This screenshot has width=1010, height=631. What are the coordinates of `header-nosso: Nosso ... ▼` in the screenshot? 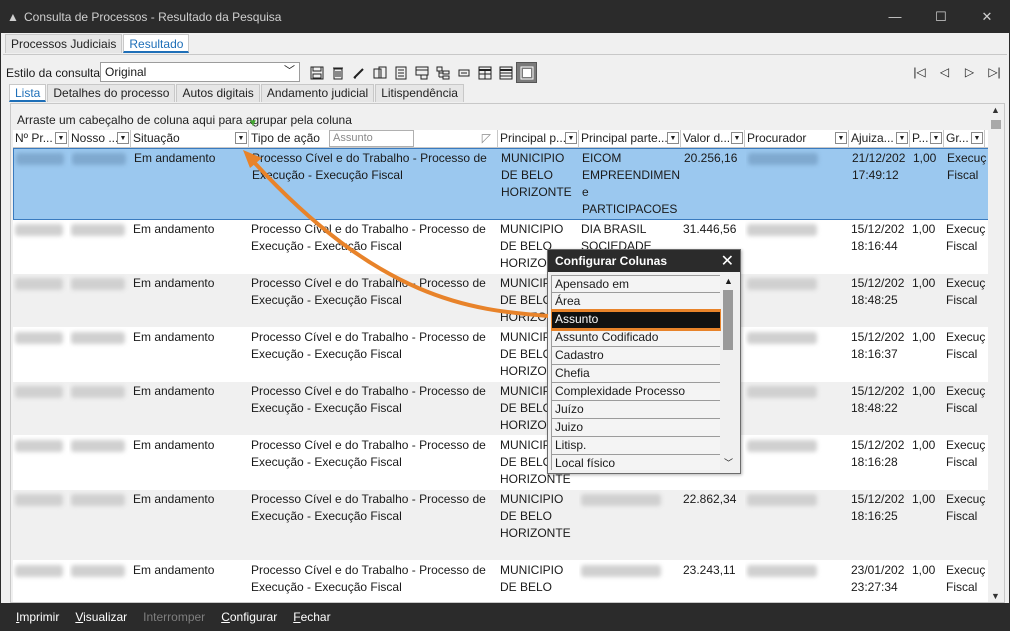 It's located at (100, 139).